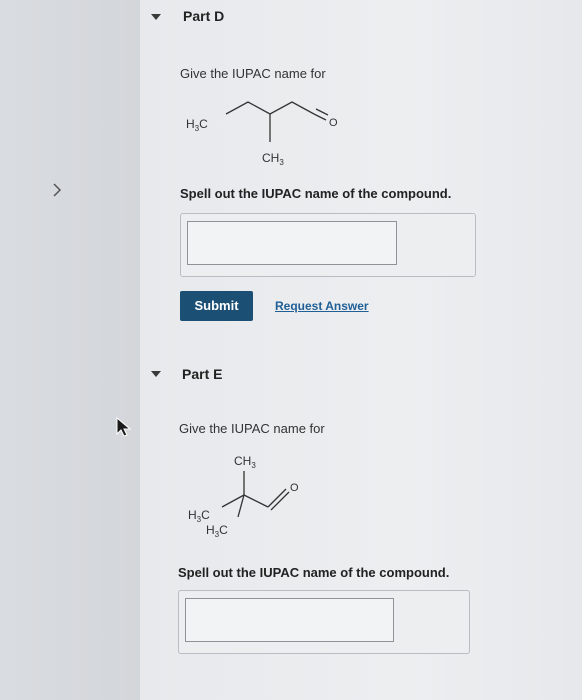  I want to click on part-d-prompt: Give the IUPAC name for, so click(253, 73).